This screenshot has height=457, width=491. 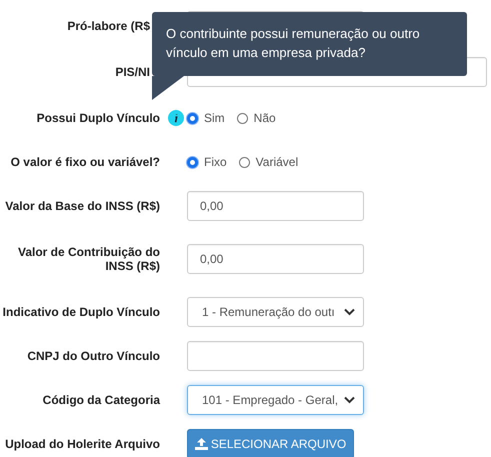 I want to click on radio-label: Sim, so click(x=214, y=118).